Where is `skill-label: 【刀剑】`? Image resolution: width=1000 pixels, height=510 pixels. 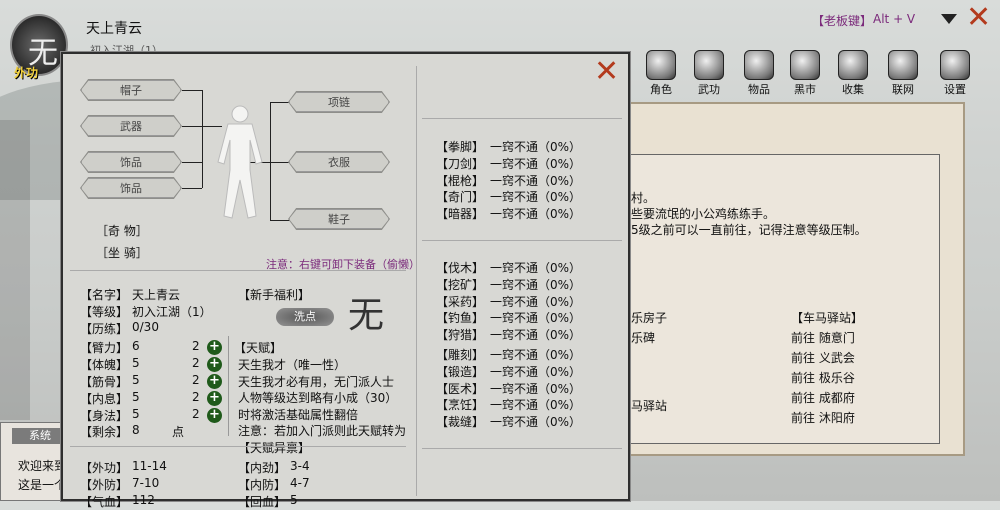 skill-label: 【刀剑】 is located at coordinates (460, 163).